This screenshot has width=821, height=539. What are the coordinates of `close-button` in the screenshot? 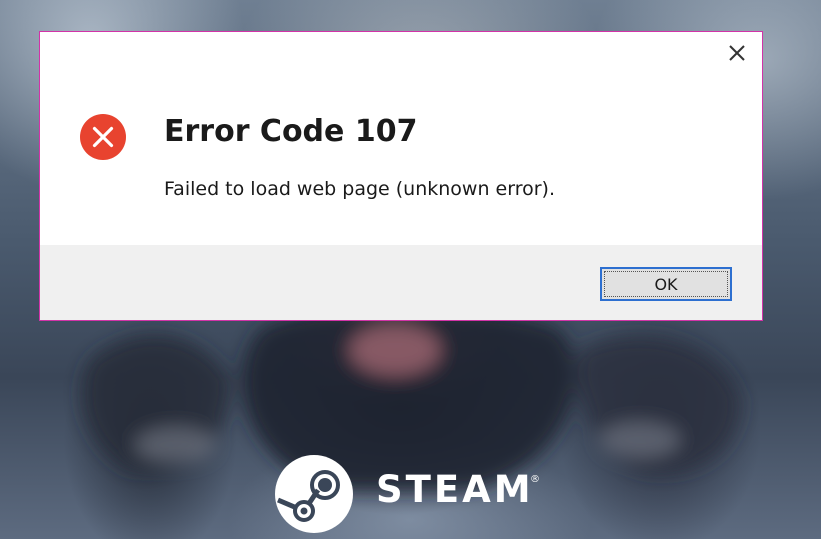 It's located at (737, 53).